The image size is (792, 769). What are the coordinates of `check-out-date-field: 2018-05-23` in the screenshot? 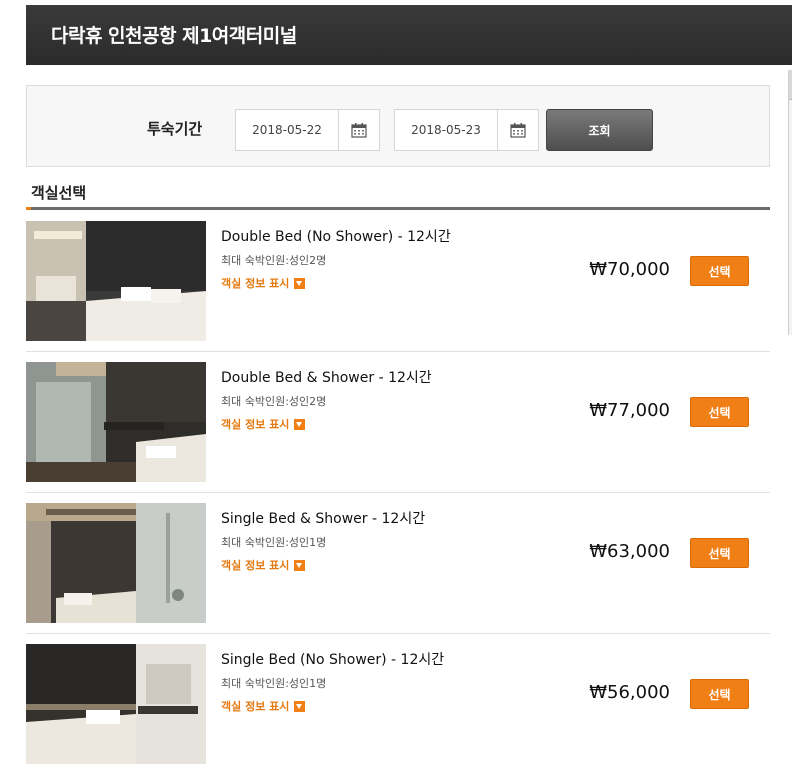 It's located at (466, 130).